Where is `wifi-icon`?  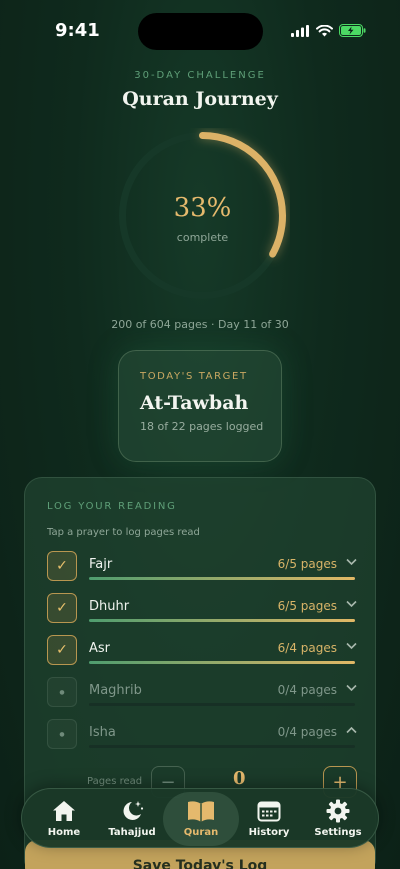 wifi-icon is located at coordinates (324, 30).